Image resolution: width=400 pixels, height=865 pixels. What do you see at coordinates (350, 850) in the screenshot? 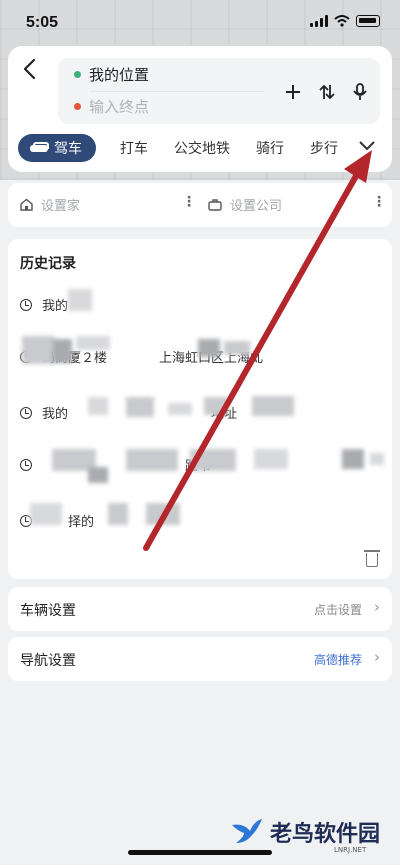
I see `watermark-sub: LNRJ.NET` at bounding box center [350, 850].